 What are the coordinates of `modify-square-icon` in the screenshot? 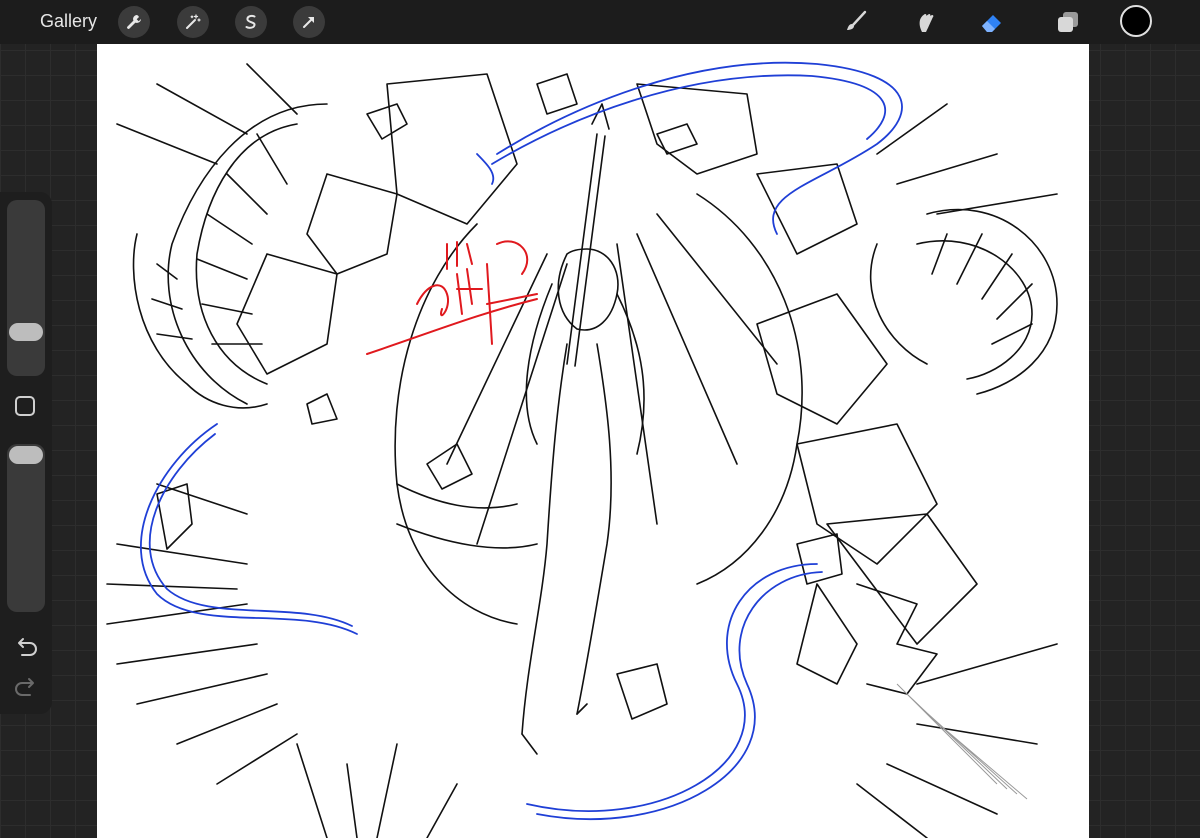 It's located at (25, 406).